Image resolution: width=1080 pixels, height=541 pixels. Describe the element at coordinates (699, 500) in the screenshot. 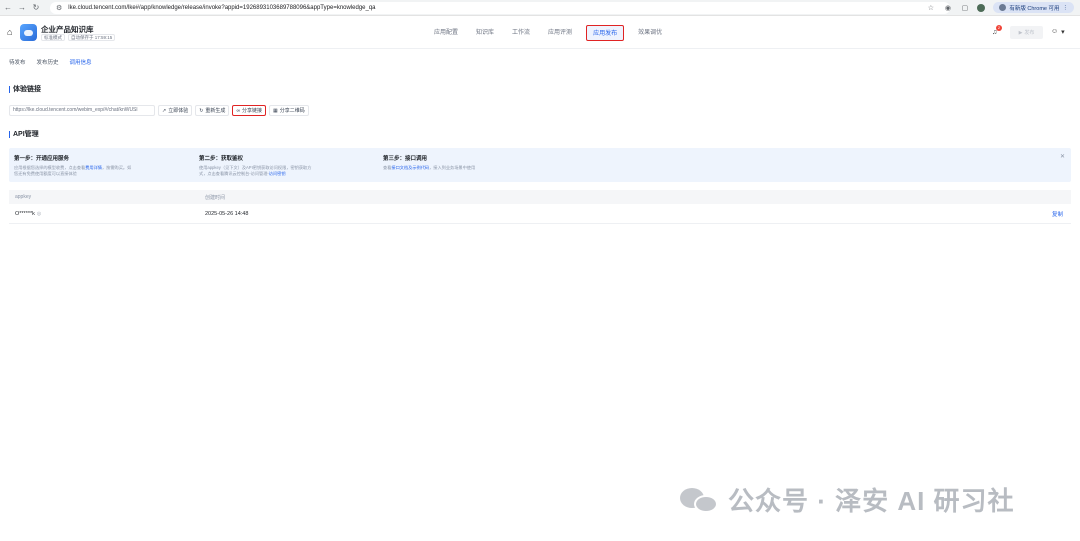

I see `wechat-icon` at that location.